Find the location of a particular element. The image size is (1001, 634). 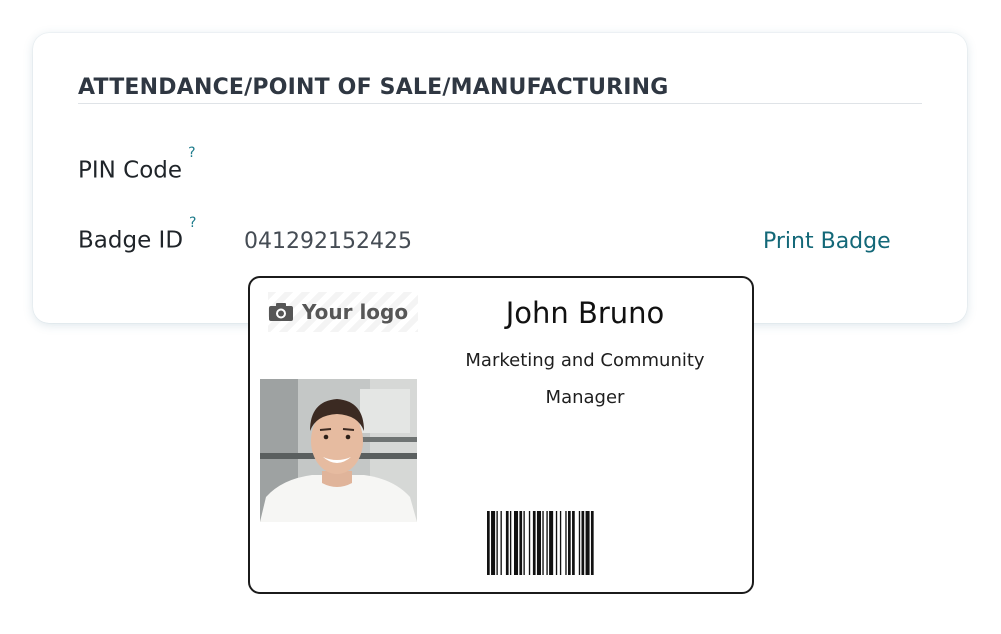

badge-id-label: Badge ID is located at coordinates (131, 240).